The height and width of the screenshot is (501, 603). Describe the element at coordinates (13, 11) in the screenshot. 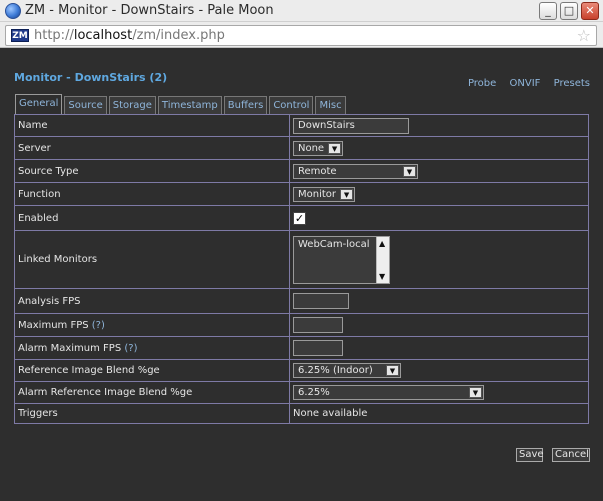

I see `pale-moon-icon` at that location.